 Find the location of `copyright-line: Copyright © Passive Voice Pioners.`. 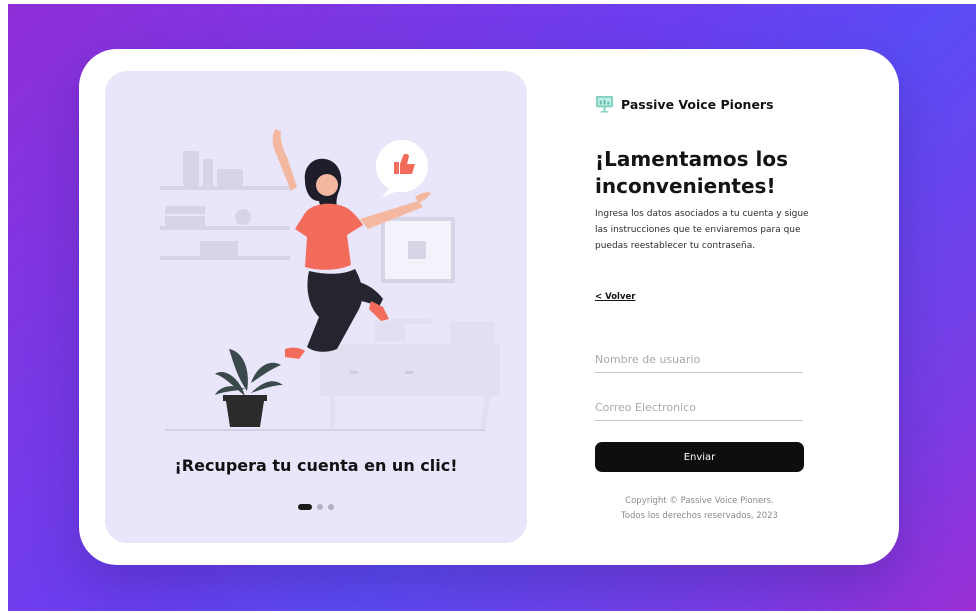

copyright-line: Copyright © Passive Voice Pioners. is located at coordinates (699, 501).